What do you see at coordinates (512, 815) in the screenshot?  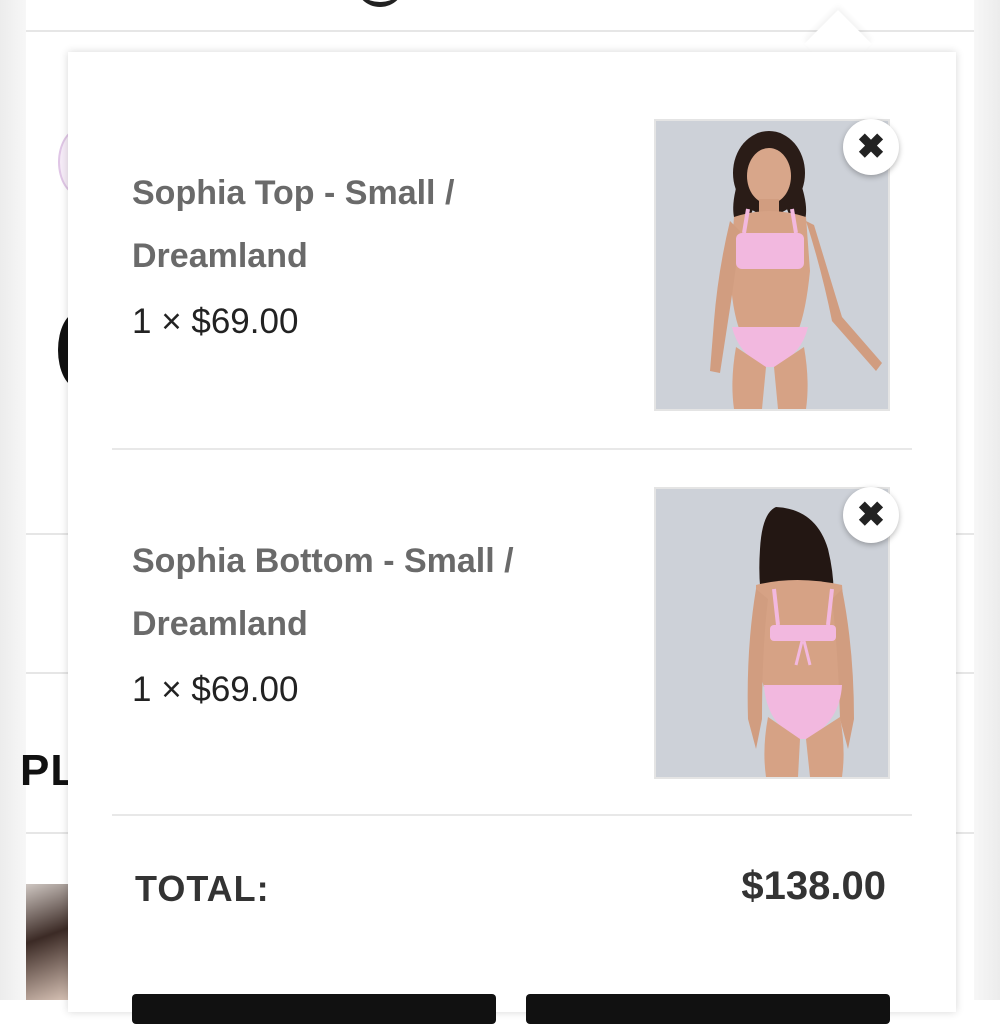 I see `cart-total-divider` at bounding box center [512, 815].